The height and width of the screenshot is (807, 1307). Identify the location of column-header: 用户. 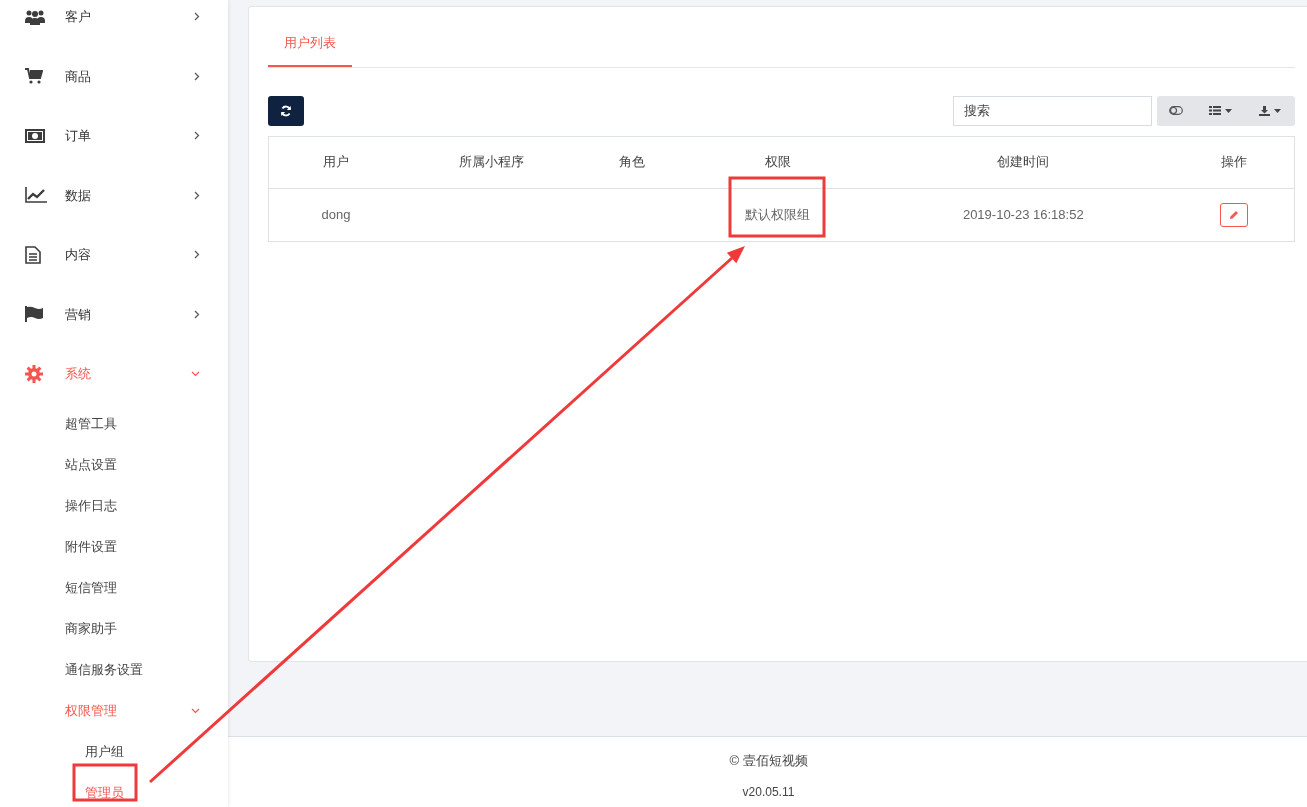
(335, 162).